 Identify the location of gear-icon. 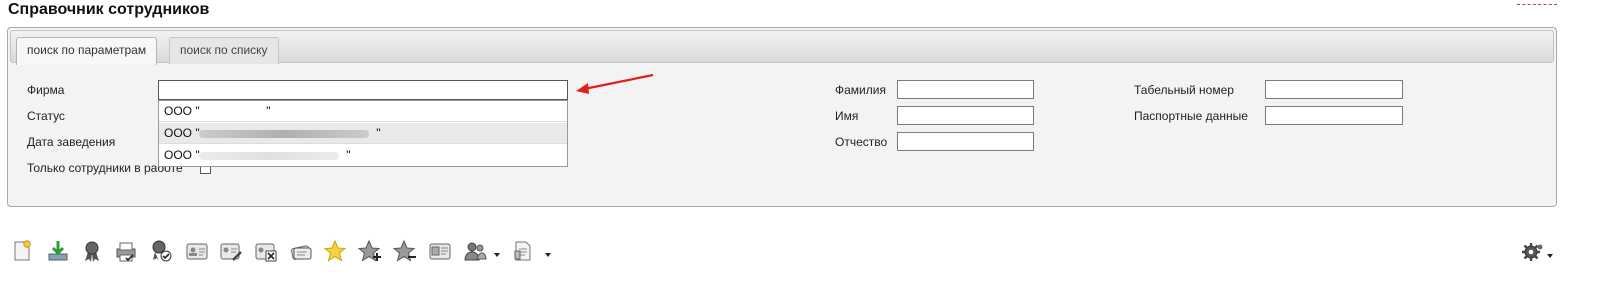
(1533, 252).